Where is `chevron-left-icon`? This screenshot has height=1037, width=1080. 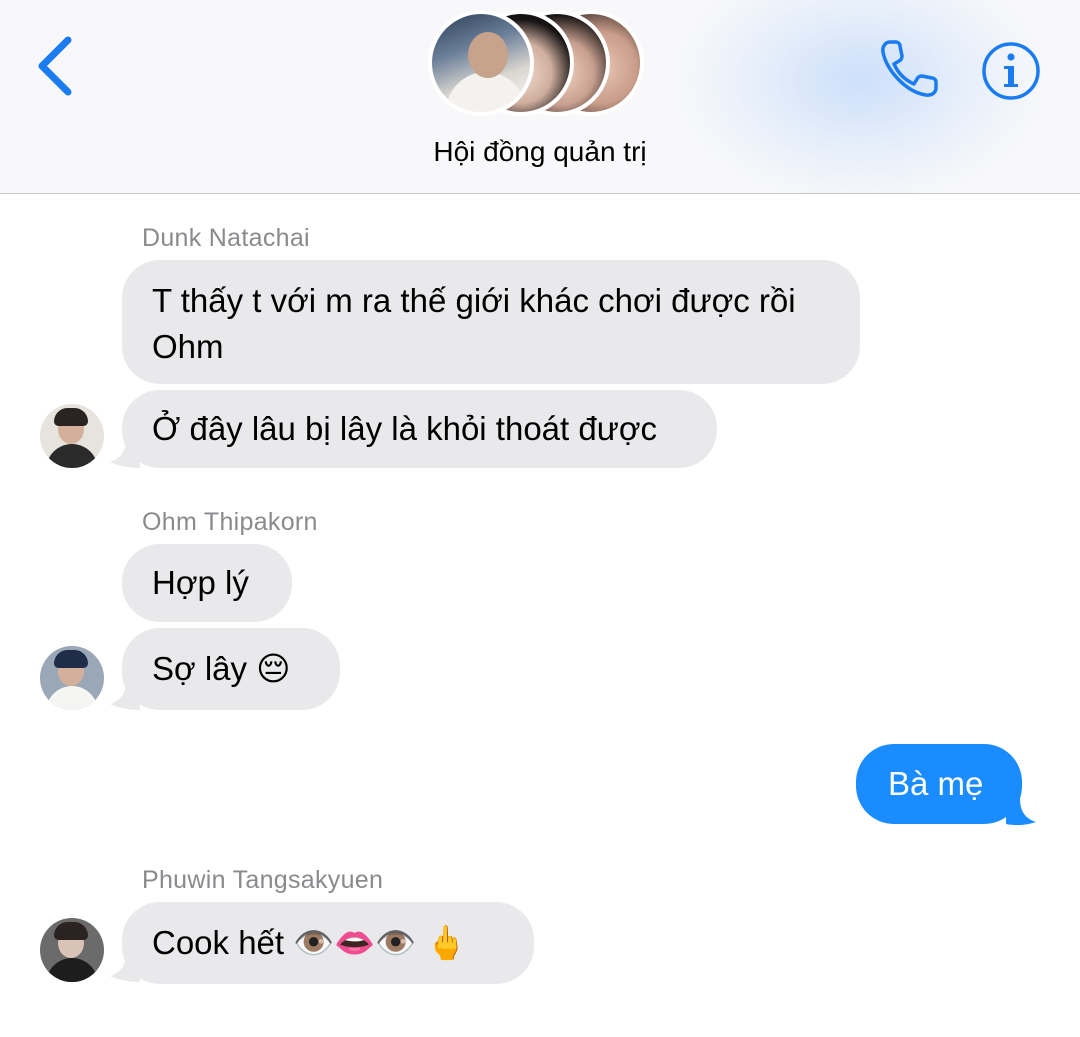 chevron-left-icon is located at coordinates (55, 66).